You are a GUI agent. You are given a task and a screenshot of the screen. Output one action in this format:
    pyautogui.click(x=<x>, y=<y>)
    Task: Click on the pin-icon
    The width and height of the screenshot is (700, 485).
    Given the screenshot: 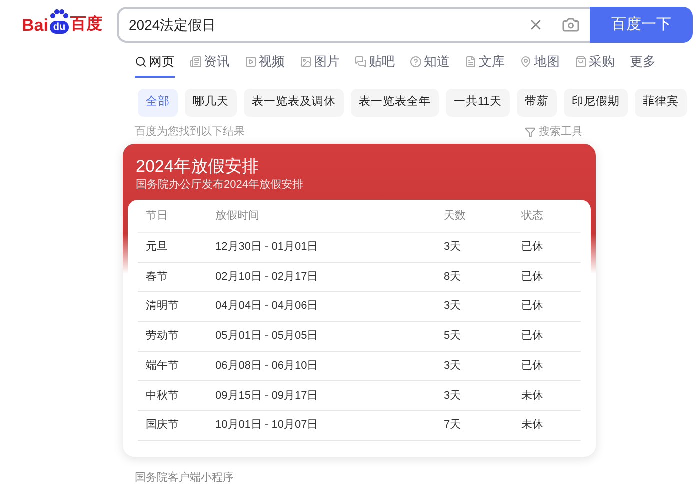 What is the action you would take?
    pyautogui.click(x=526, y=62)
    